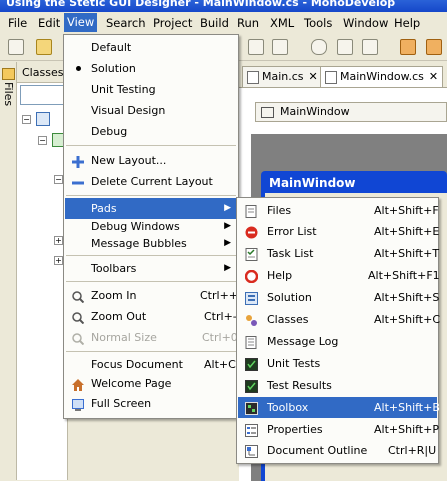 This screenshot has height=481, width=447. What do you see at coordinates (113, 68) in the screenshot?
I see `menu-item-label: Solution` at bounding box center [113, 68].